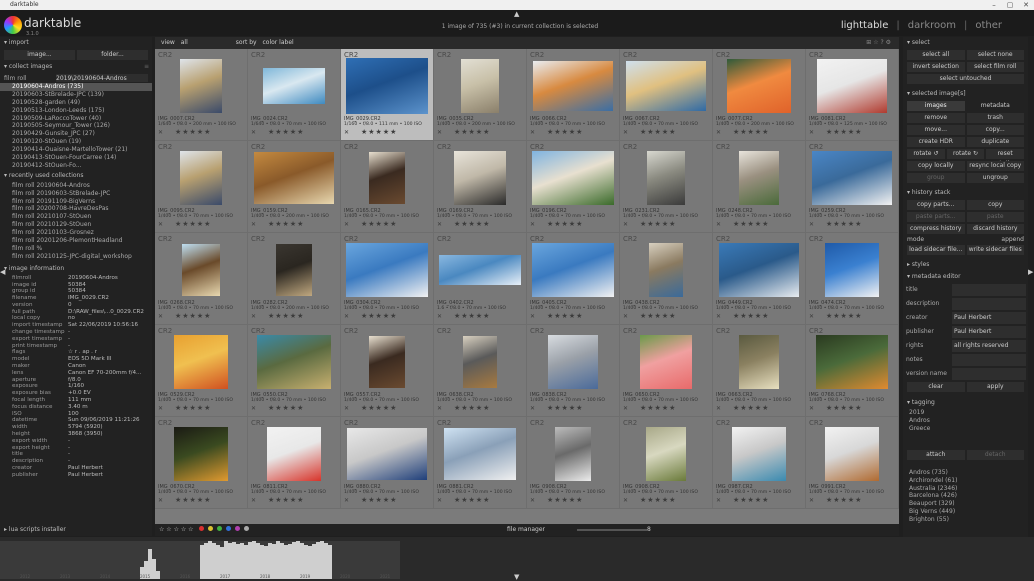 Image resolution: width=1034 pixels, height=581 pixels. I want to click on dictionary-tag: Big Verns (449), so click(965, 512).